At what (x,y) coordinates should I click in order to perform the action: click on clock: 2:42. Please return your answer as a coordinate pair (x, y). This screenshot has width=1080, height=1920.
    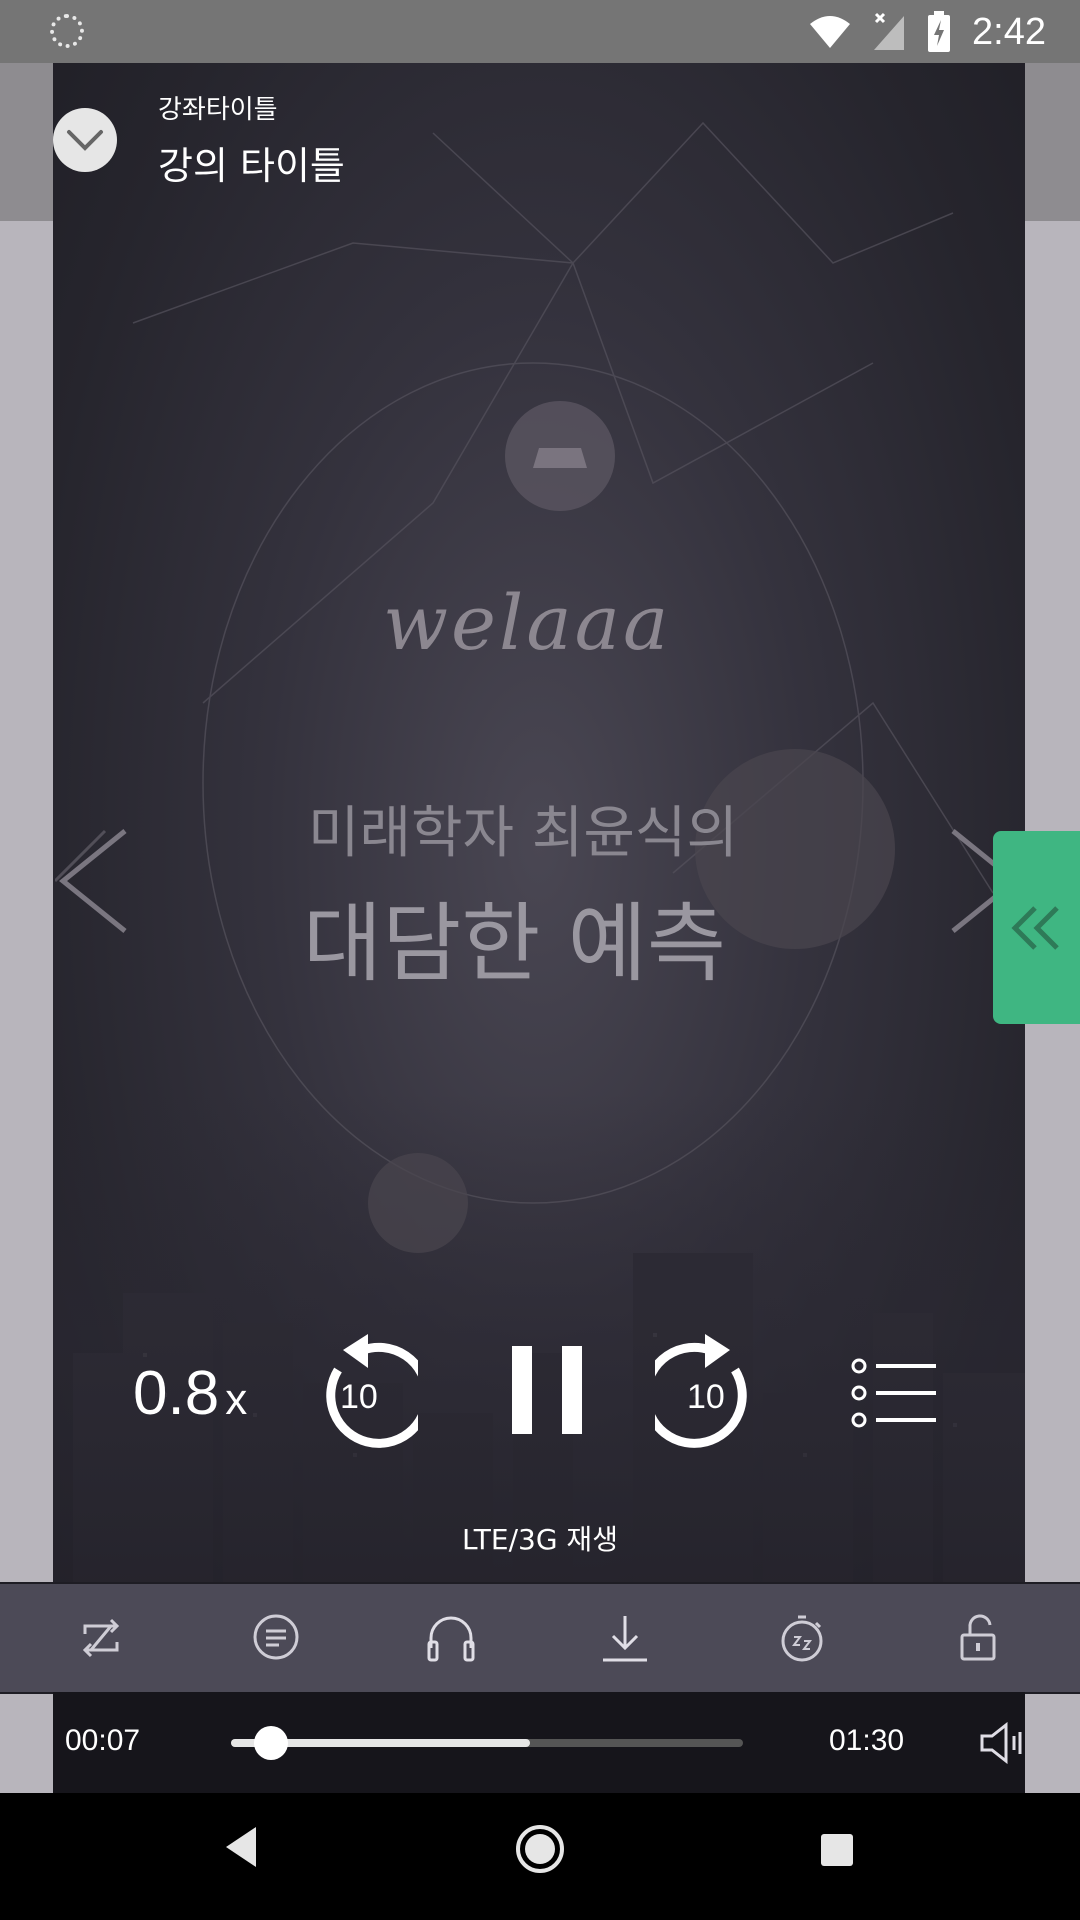
    Looking at the image, I should click on (1009, 31).